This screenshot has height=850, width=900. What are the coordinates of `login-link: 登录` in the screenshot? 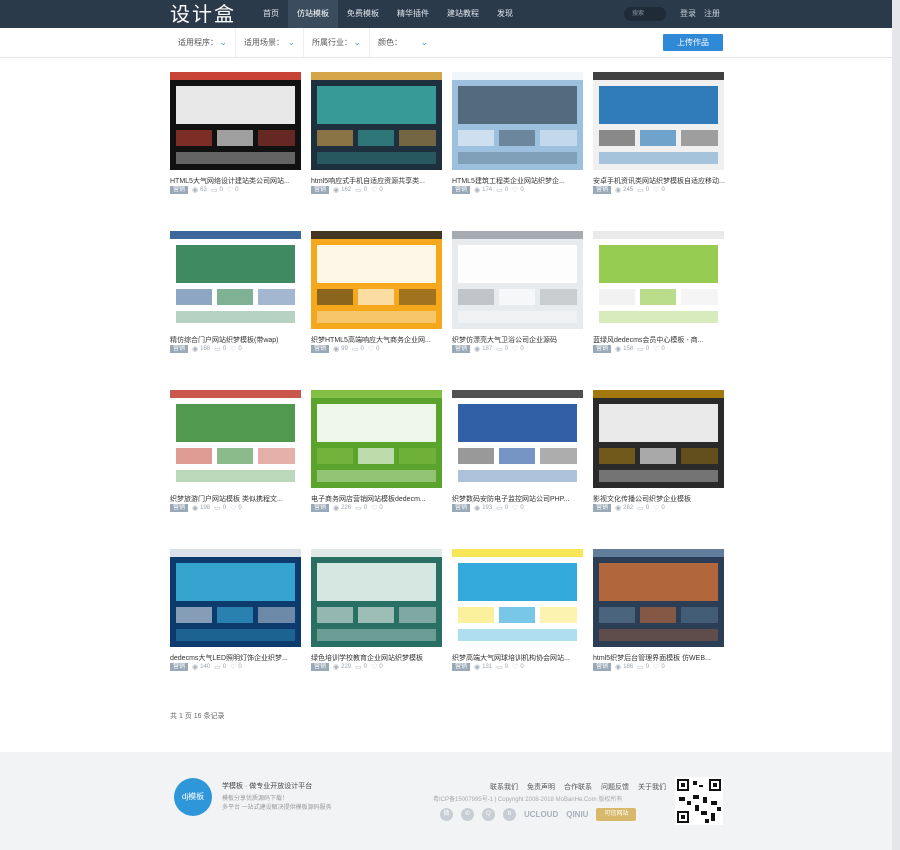 It's located at (688, 14).